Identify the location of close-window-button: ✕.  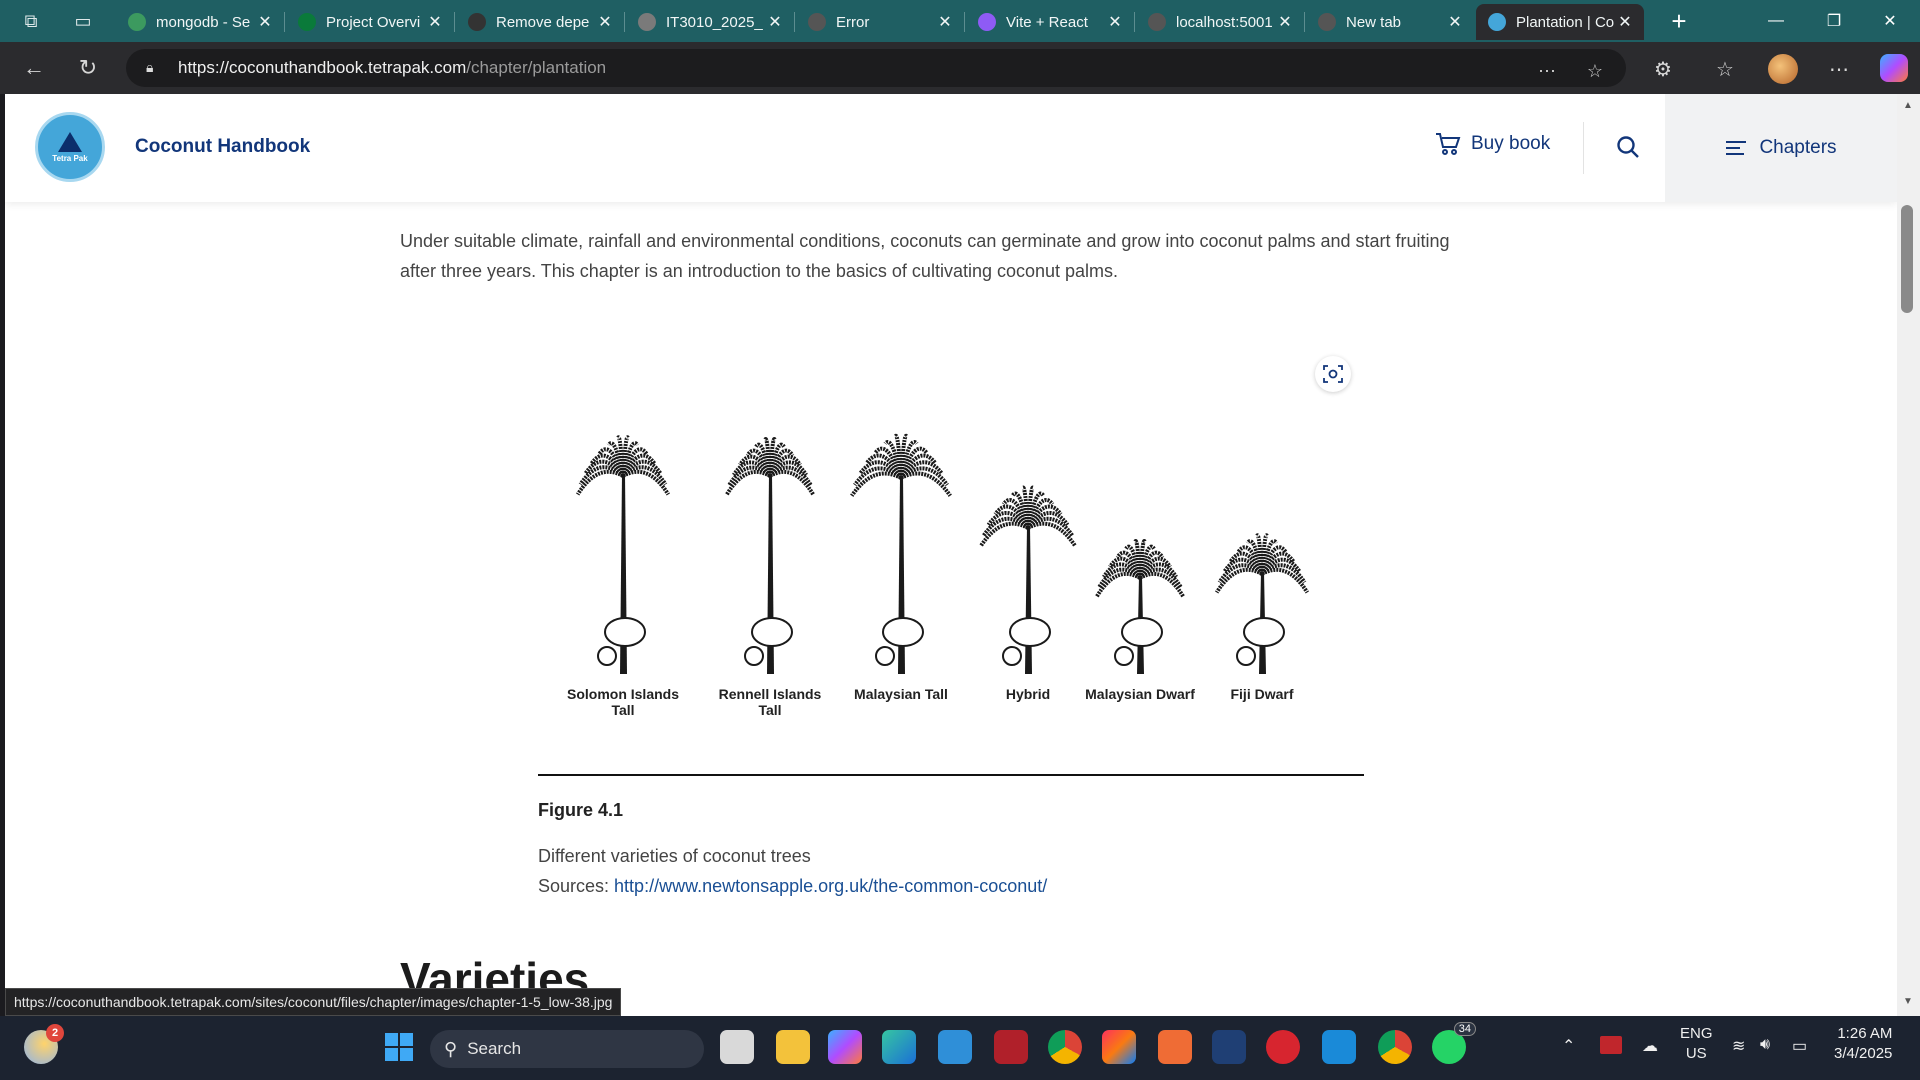
(1890, 21).